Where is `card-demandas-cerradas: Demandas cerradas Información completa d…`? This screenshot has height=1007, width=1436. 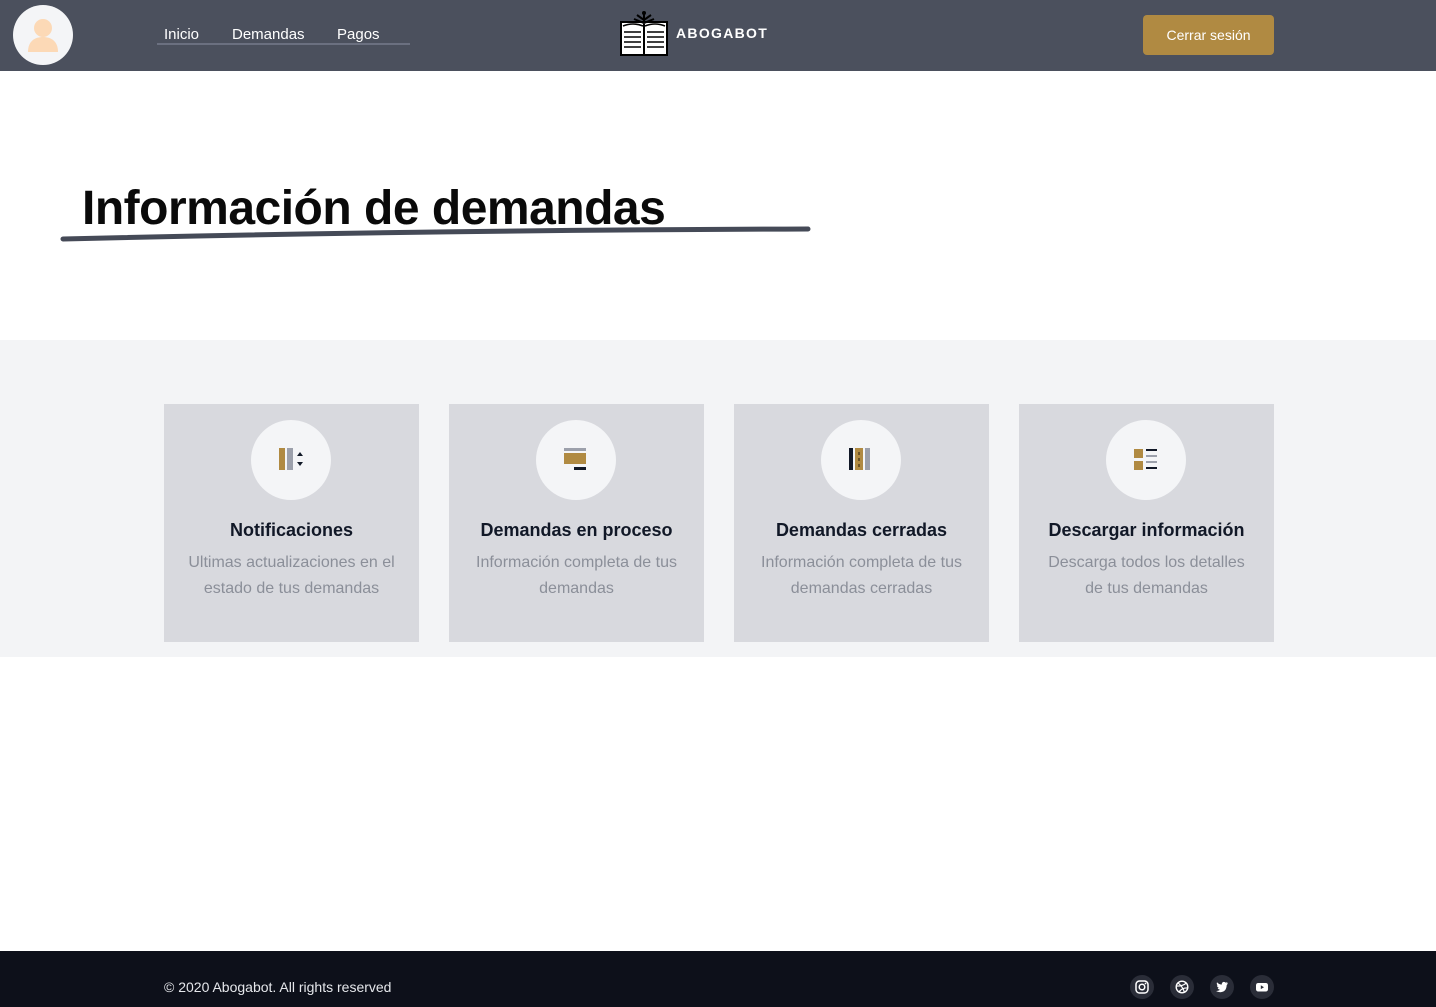
card-demandas-cerradas: Demandas cerradas Información completa d… is located at coordinates (861, 523).